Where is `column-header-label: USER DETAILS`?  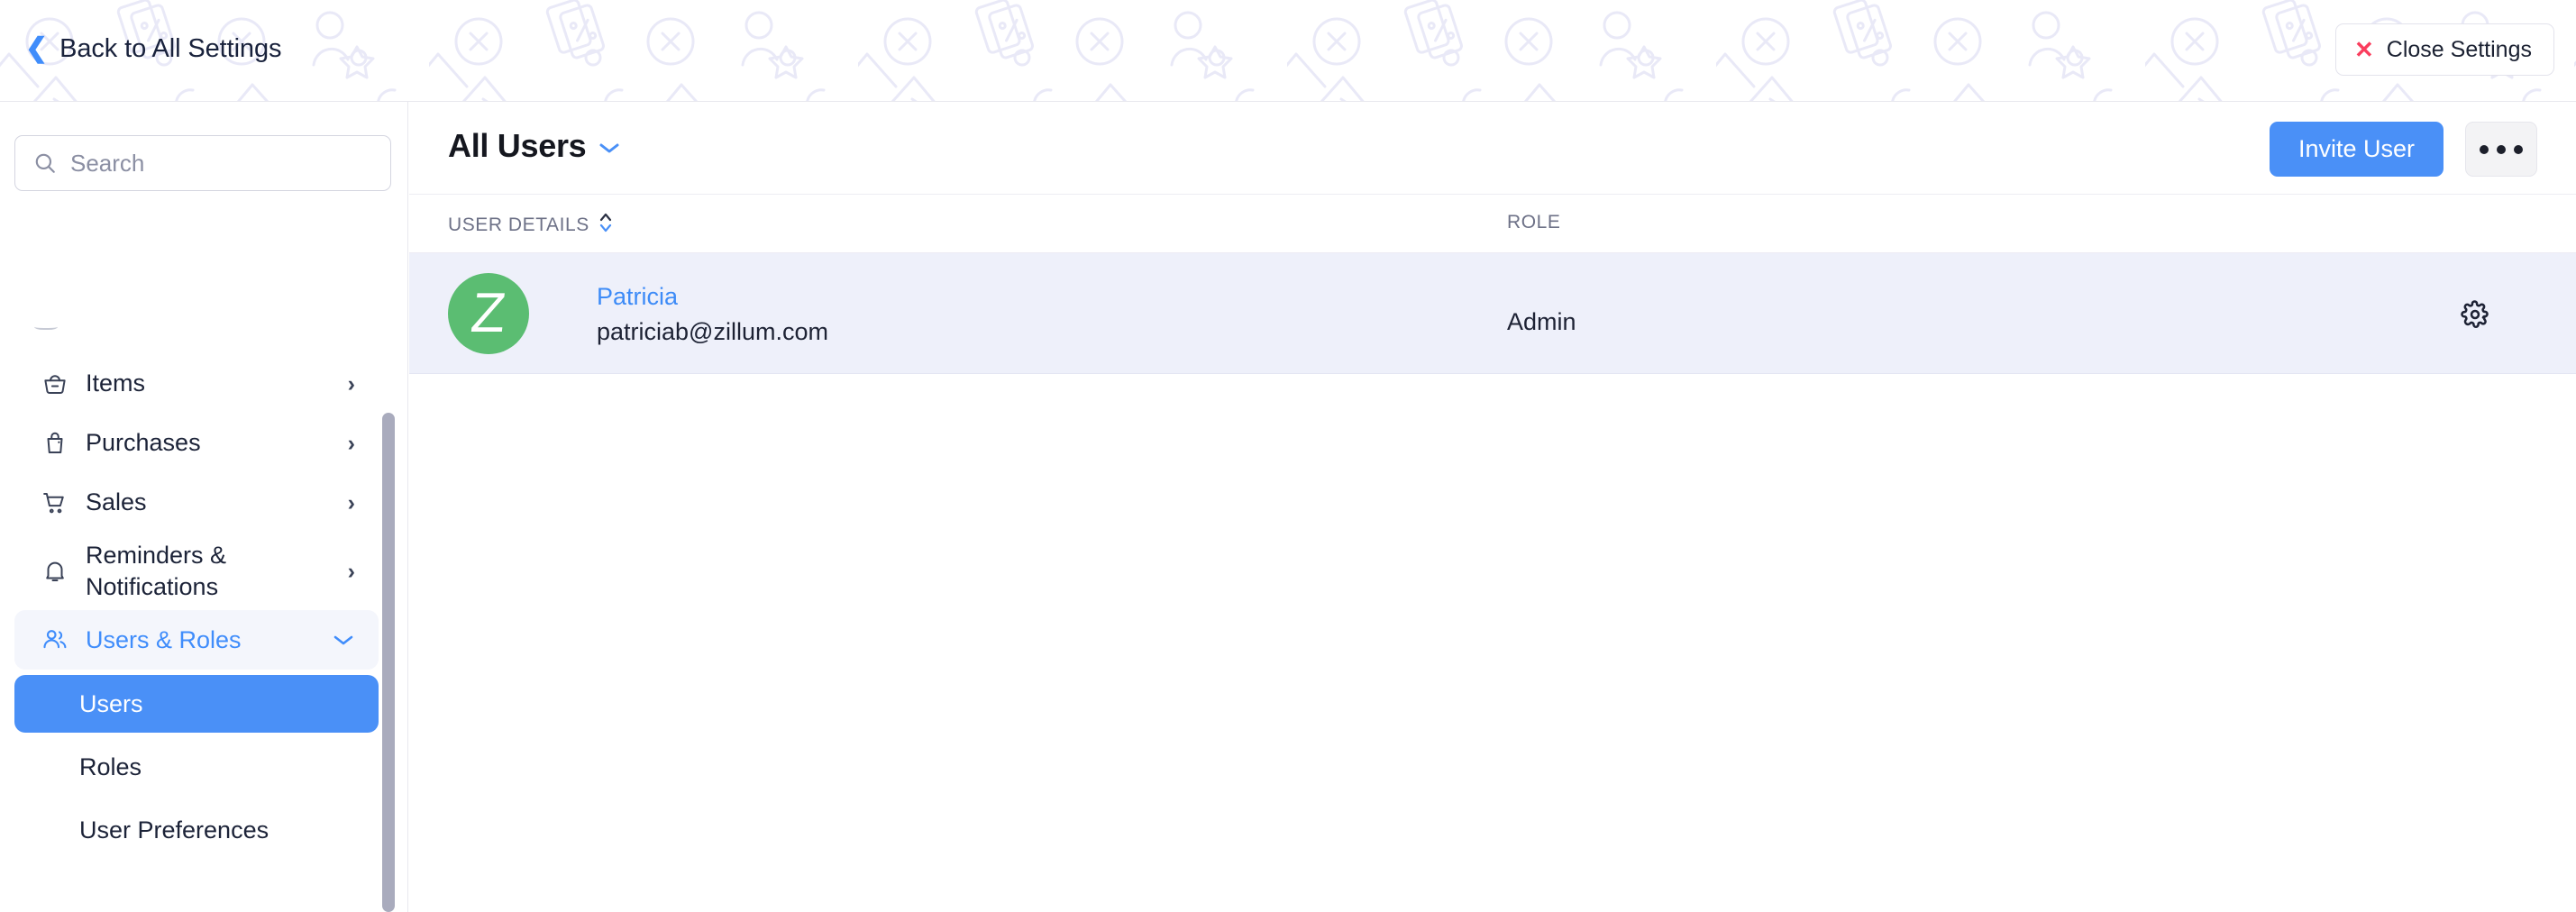
column-header-label: USER DETAILS is located at coordinates (518, 225).